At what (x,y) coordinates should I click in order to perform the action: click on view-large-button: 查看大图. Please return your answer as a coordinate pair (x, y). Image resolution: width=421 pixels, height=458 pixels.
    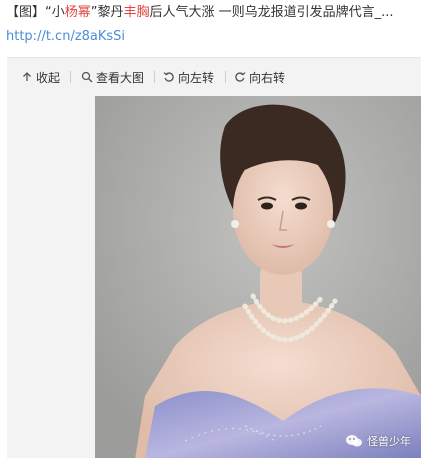
    Looking at the image, I should click on (112, 77).